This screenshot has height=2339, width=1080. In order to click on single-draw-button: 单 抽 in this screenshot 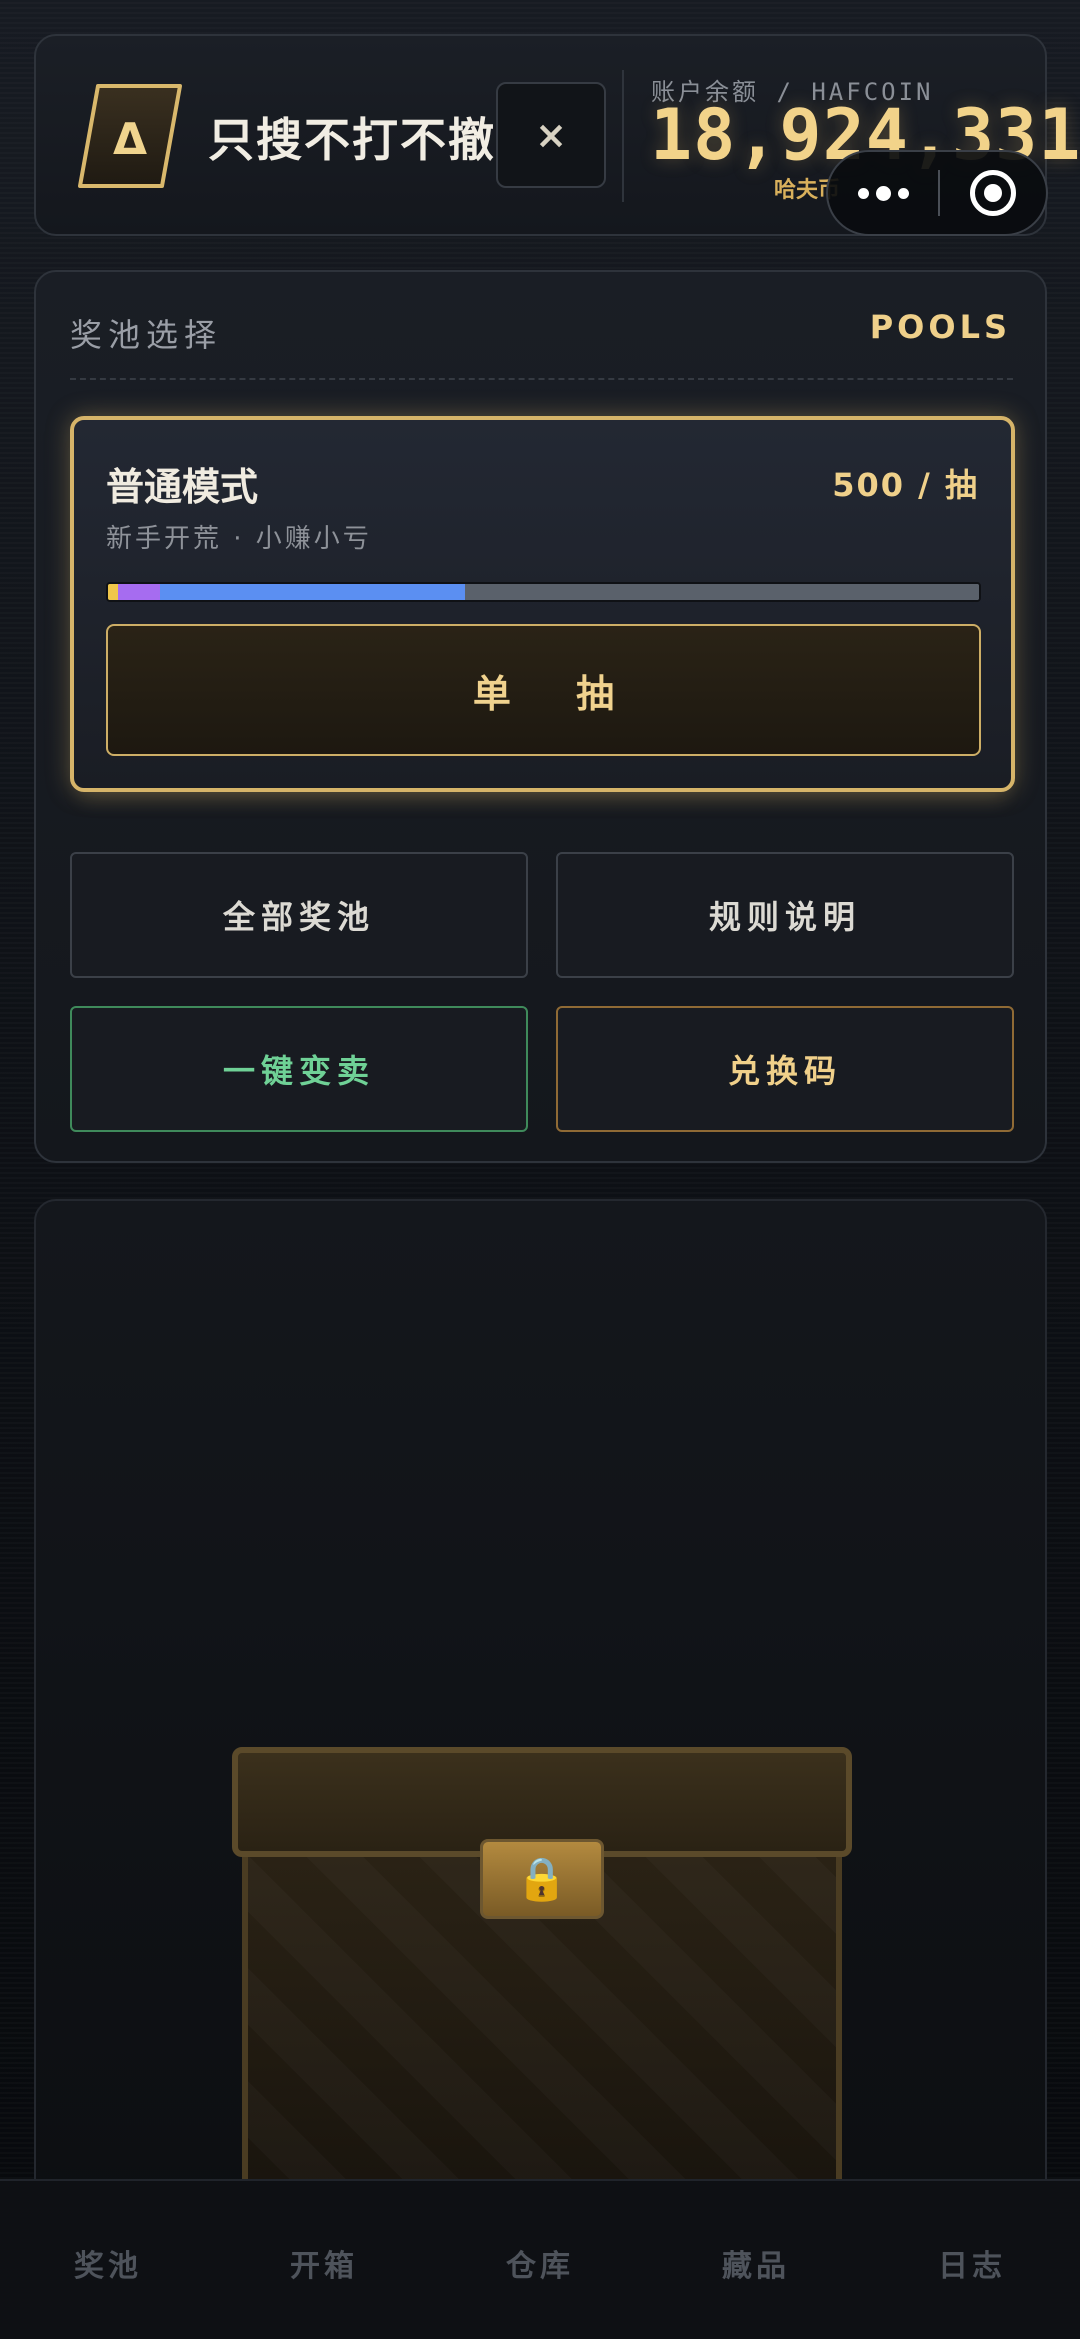, I will do `click(543, 690)`.